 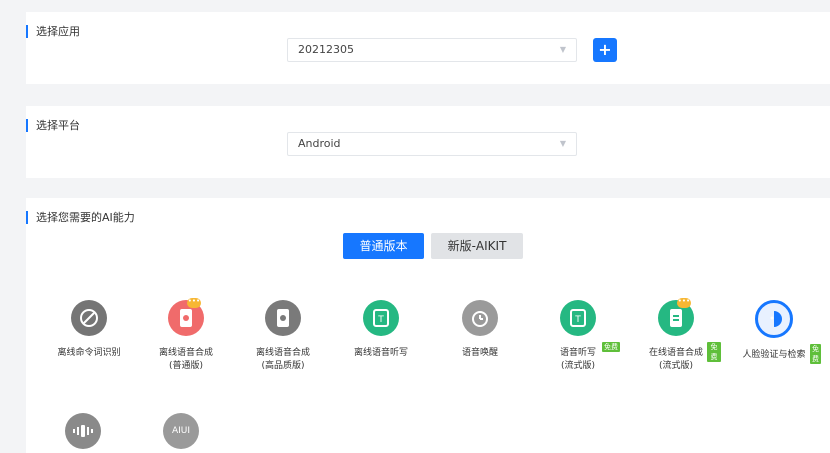 I want to click on ability-tile-offline-tts-normal: ••• 离线语音合成 (普通版), so click(x=186, y=335).